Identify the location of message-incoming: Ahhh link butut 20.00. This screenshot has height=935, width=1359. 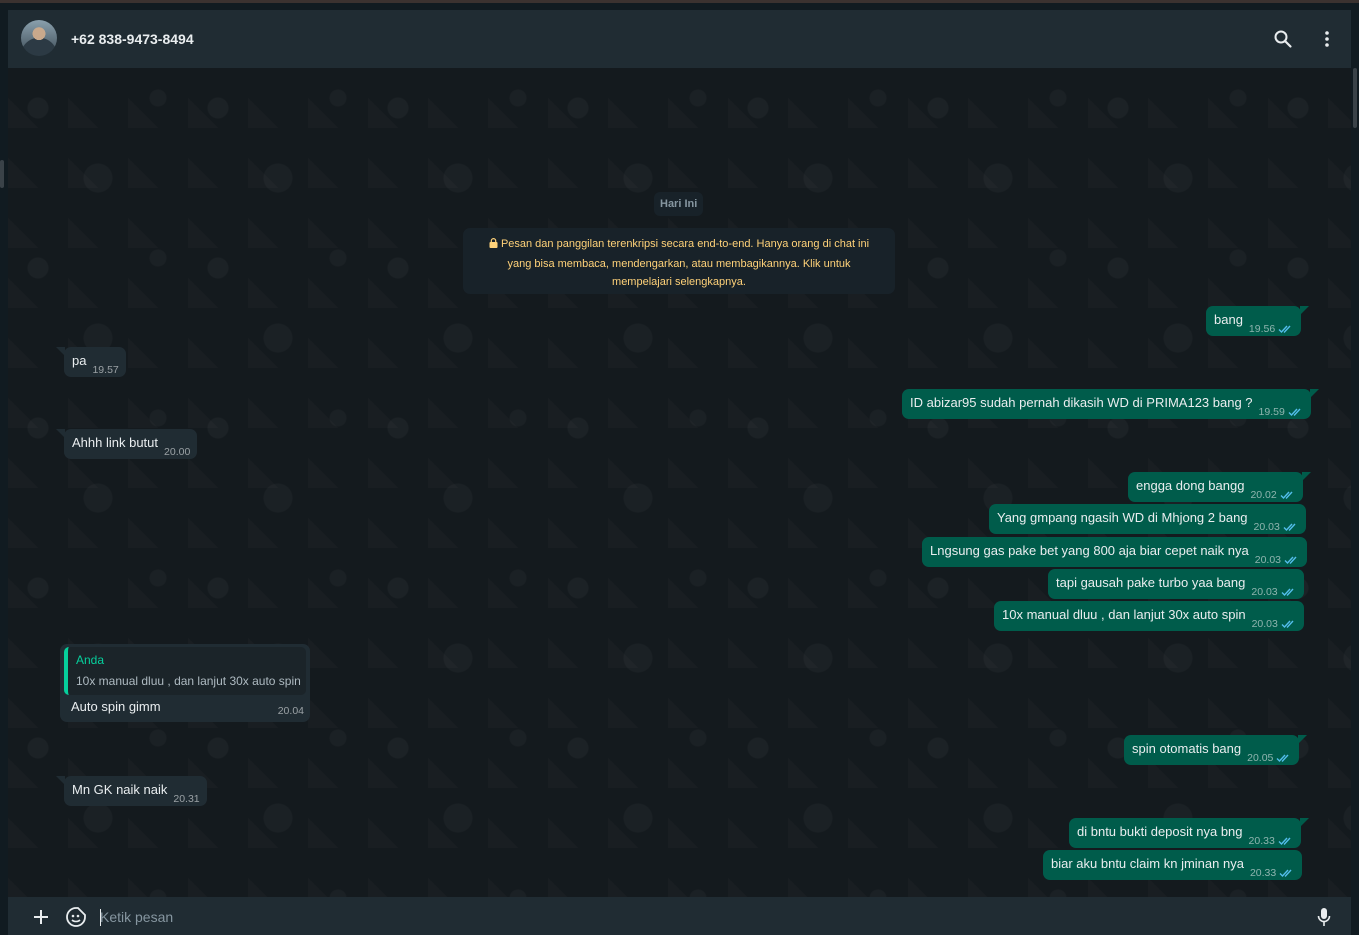
(126, 444).